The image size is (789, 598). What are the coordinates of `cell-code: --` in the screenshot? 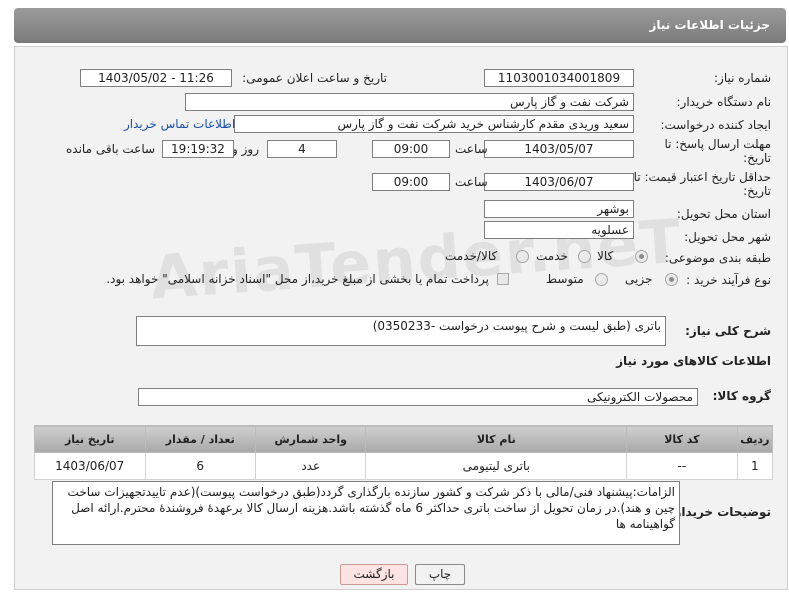 It's located at (682, 466).